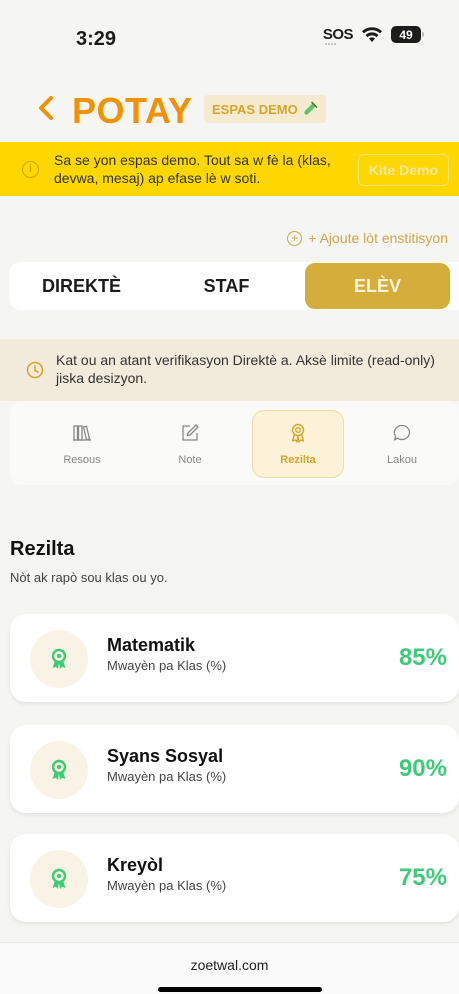 Image resolution: width=459 pixels, height=994 pixels. I want to click on result-score: 90%, so click(422, 768).